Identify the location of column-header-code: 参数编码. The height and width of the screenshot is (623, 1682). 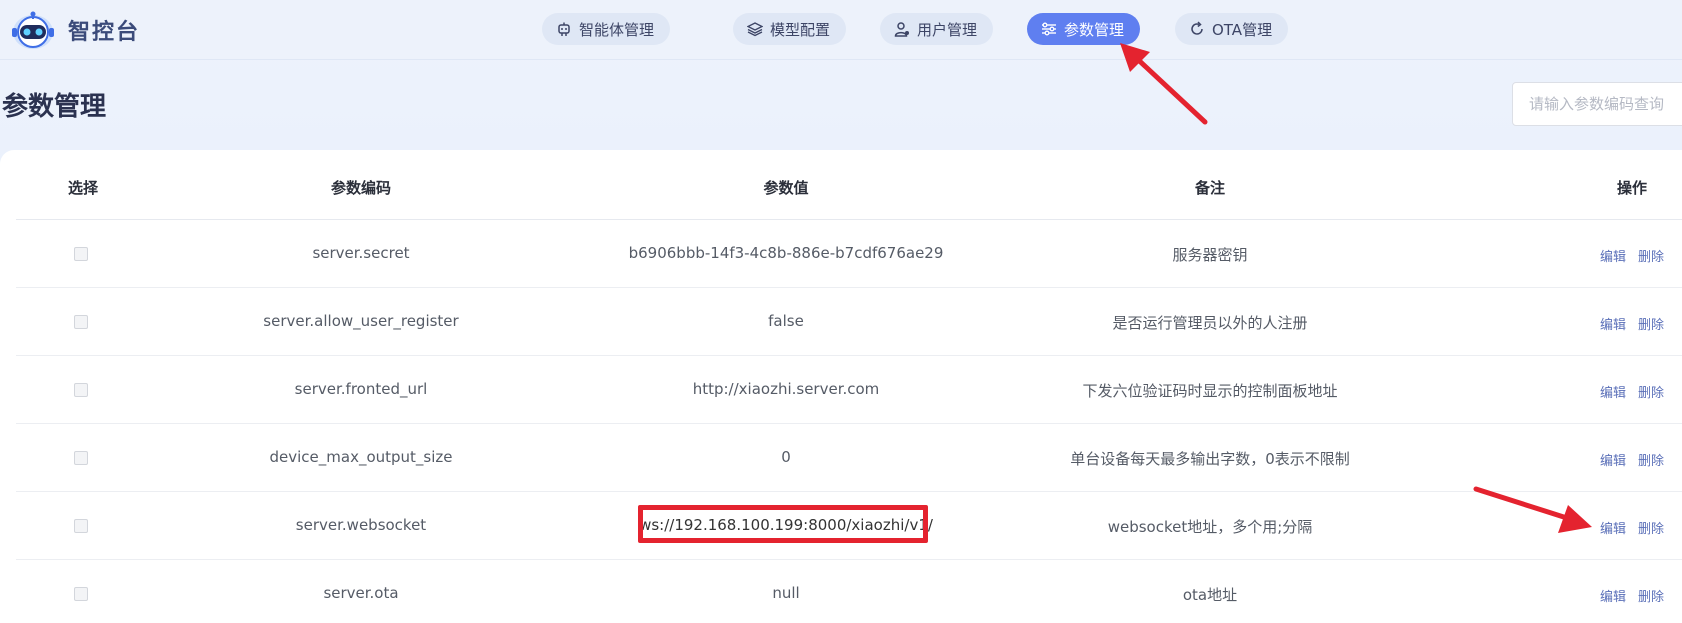
(361, 188).